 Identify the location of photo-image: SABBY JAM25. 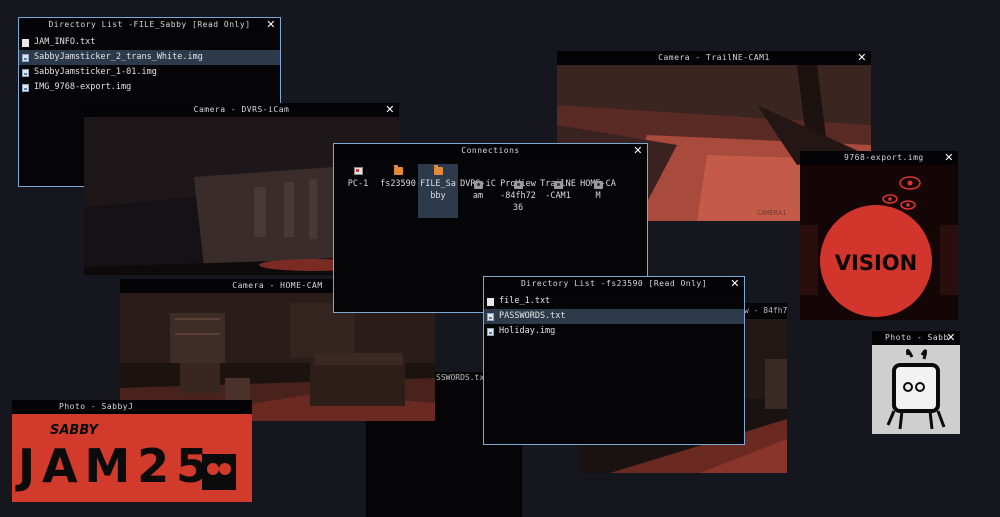
(132, 458).